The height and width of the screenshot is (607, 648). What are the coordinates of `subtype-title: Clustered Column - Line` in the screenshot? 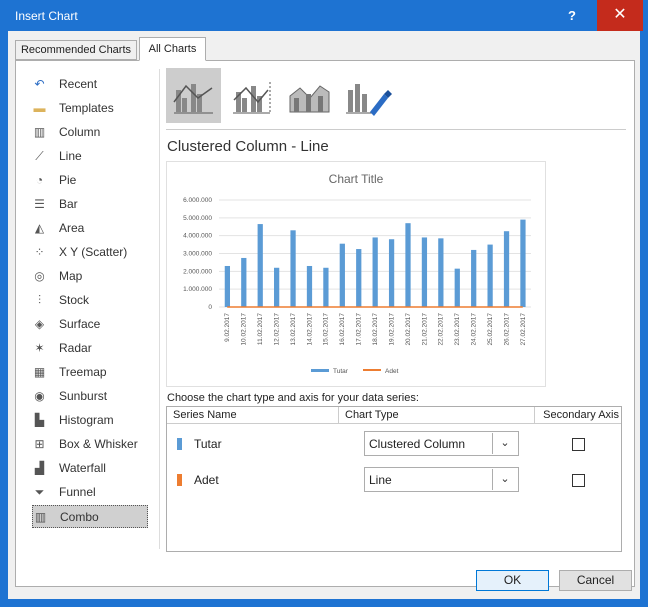 It's located at (248, 146).